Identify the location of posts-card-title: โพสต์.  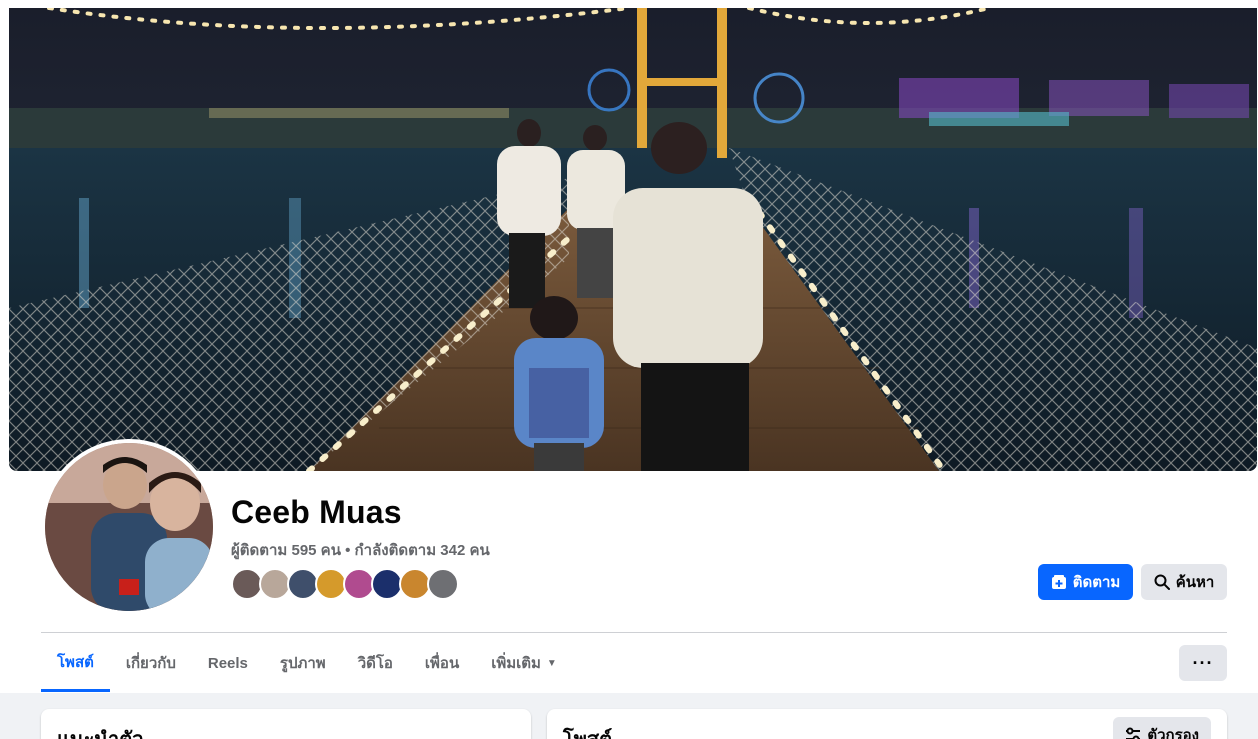
(587, 731).